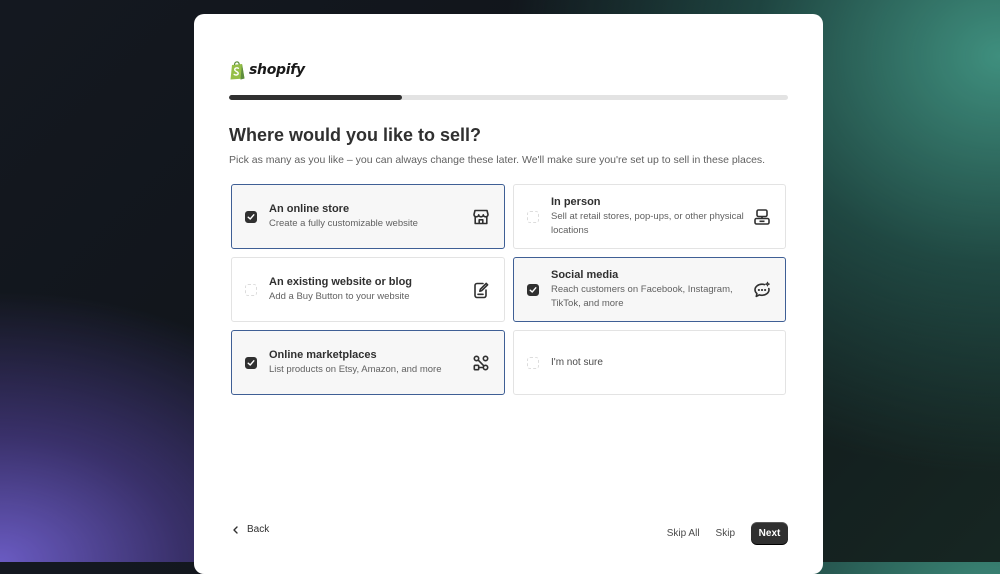 Image resolution: width=1000 pixels, height=574 pixels. What do you see at coordinates (339, 296) in the screenshot?
I see `option-description: Add a Buy Button to your website` at bounding box center [339, 296].